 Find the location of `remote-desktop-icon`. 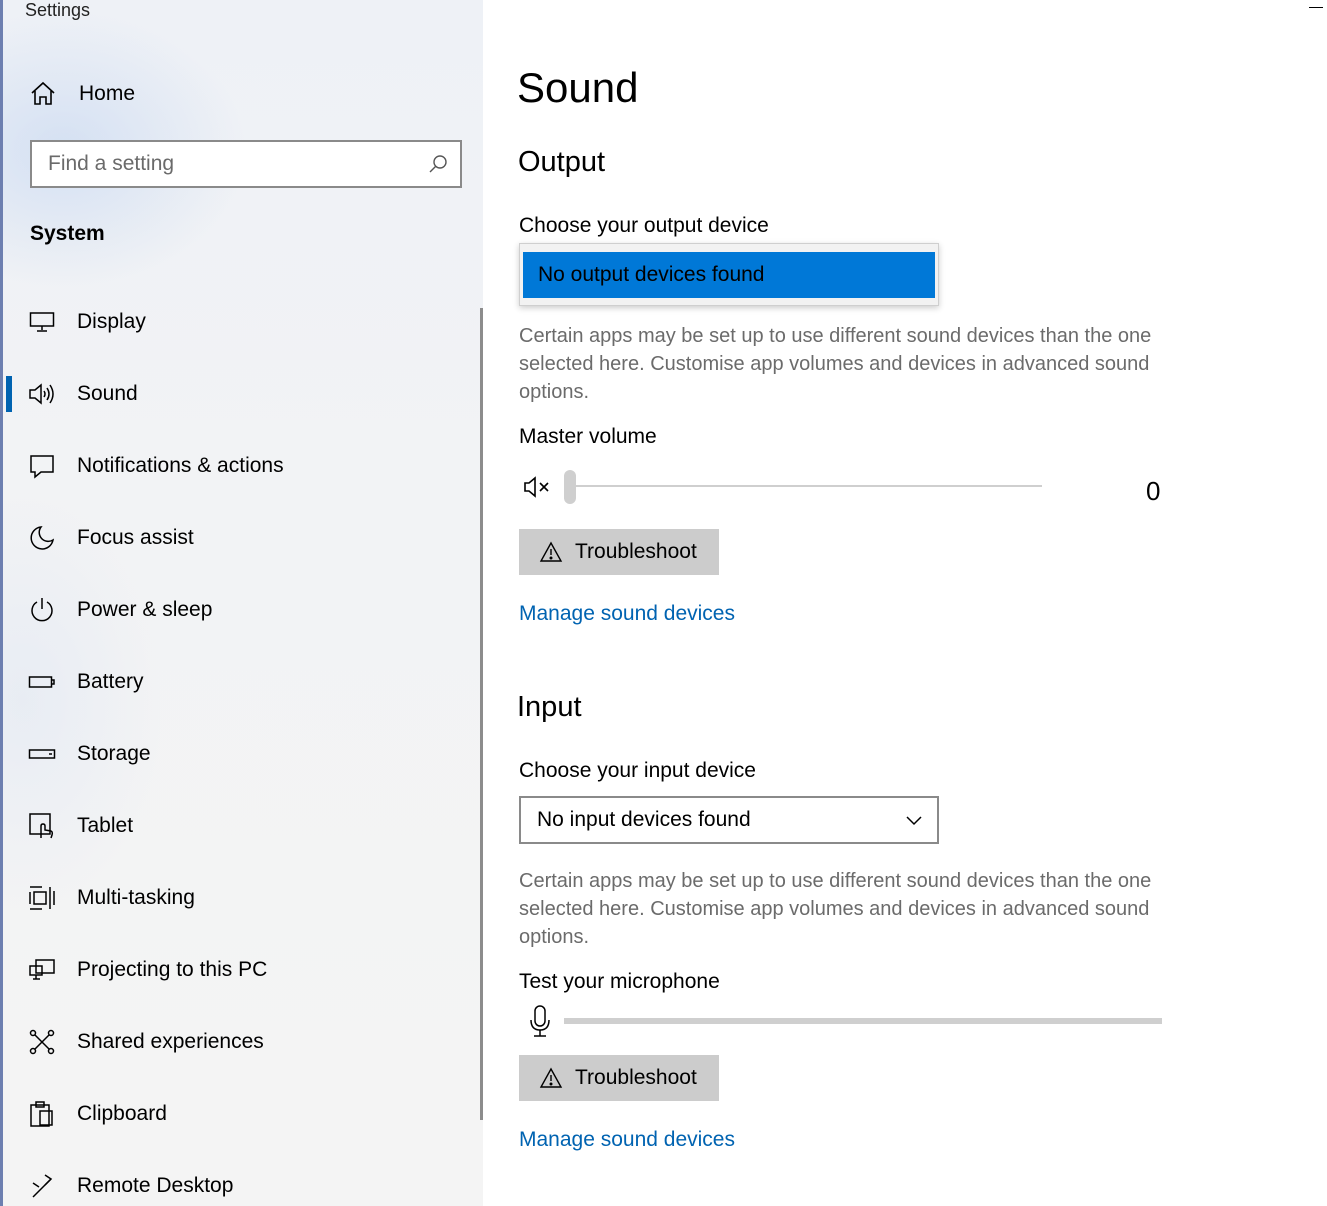

remote-desktop-icon is located at coordinates (42, 1186).